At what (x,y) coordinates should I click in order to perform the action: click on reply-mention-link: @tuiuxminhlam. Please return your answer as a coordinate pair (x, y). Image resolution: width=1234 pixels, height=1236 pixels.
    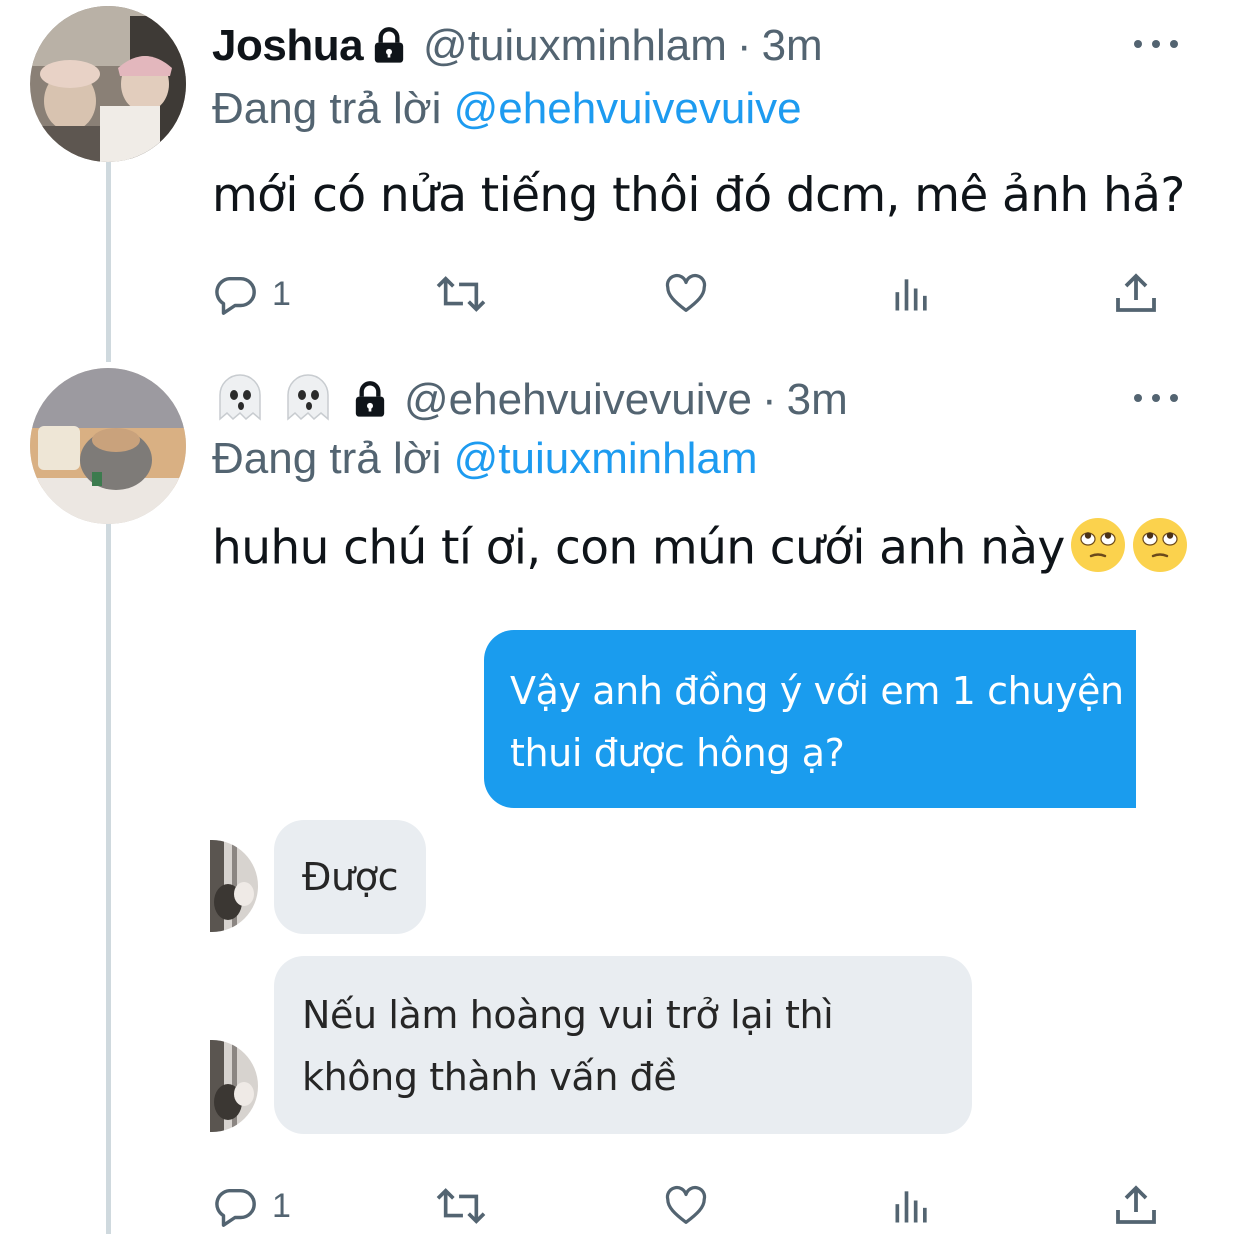
    Looking at the image, I should click on (606, 458).